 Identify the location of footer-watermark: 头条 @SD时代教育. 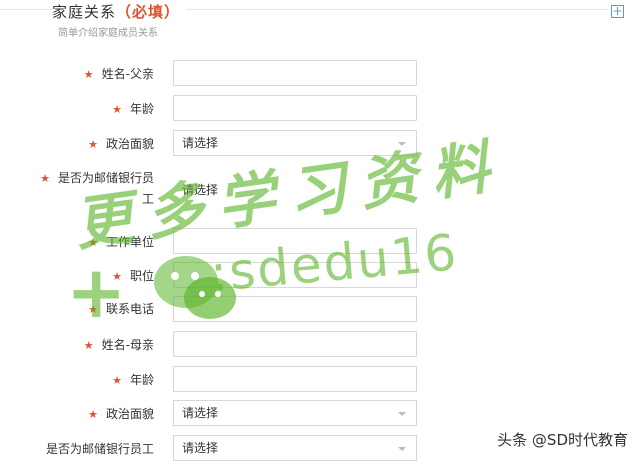
(562, 440).